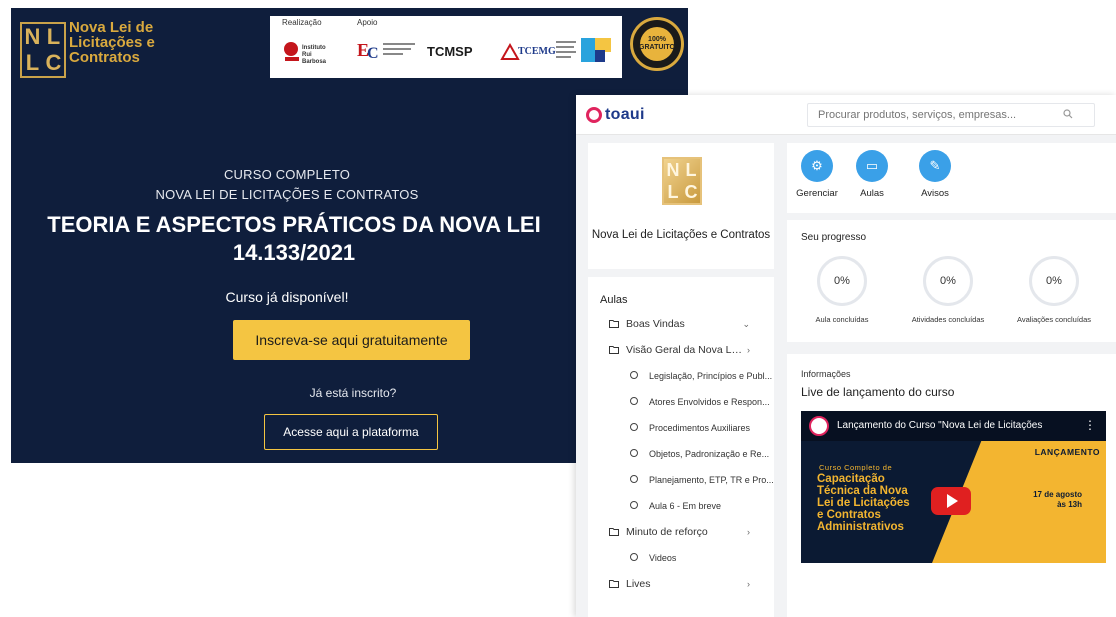 This screenshot has width=1116, height=617. I want to click on info-title: Live de lançamento do curso, so click(878, 392).